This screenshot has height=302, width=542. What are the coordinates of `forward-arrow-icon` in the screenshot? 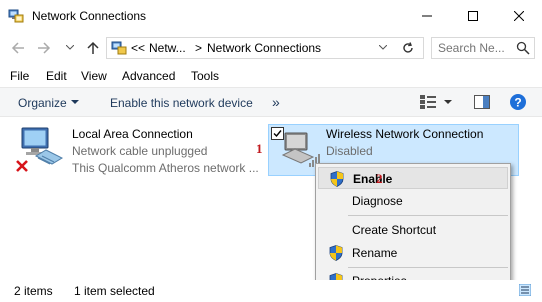 It's located at (44, 48).